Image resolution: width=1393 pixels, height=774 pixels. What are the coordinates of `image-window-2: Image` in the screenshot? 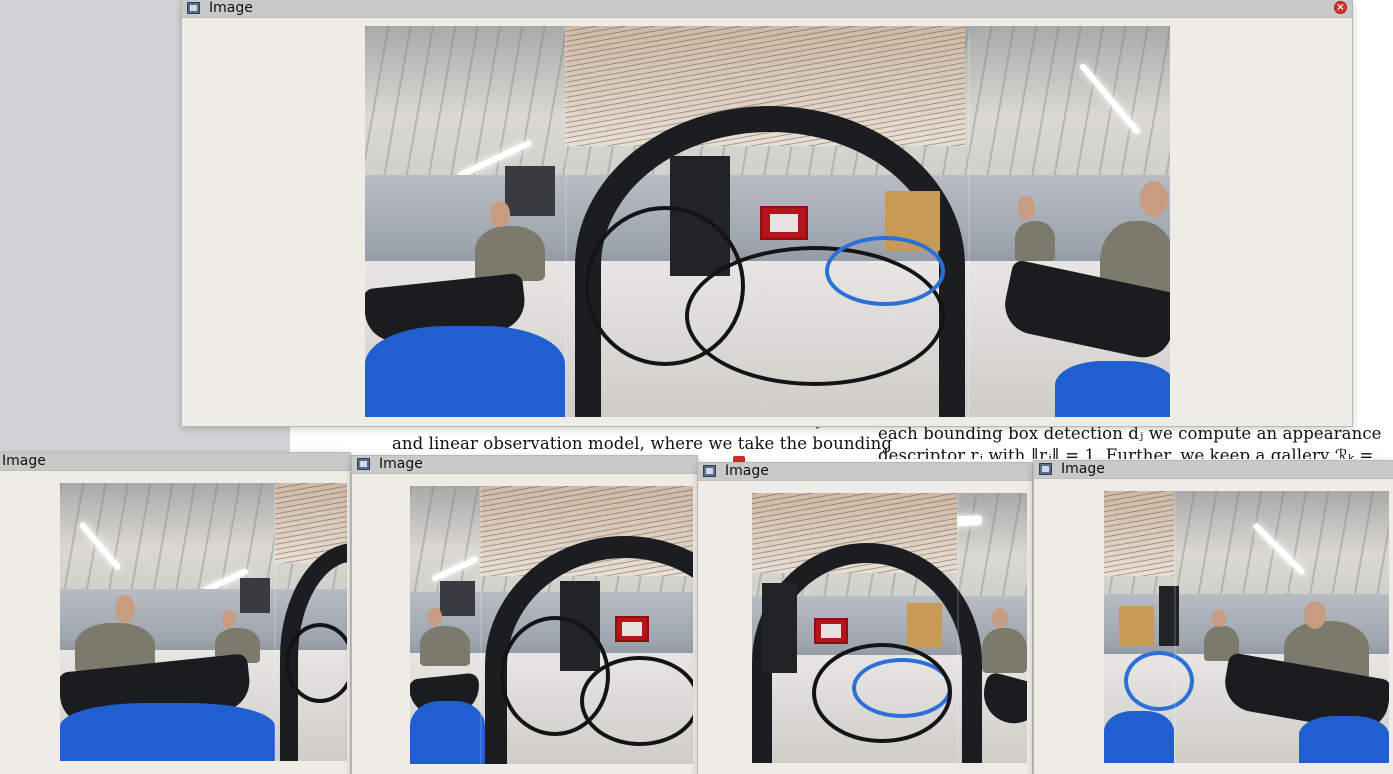 It's located at (175, 613).